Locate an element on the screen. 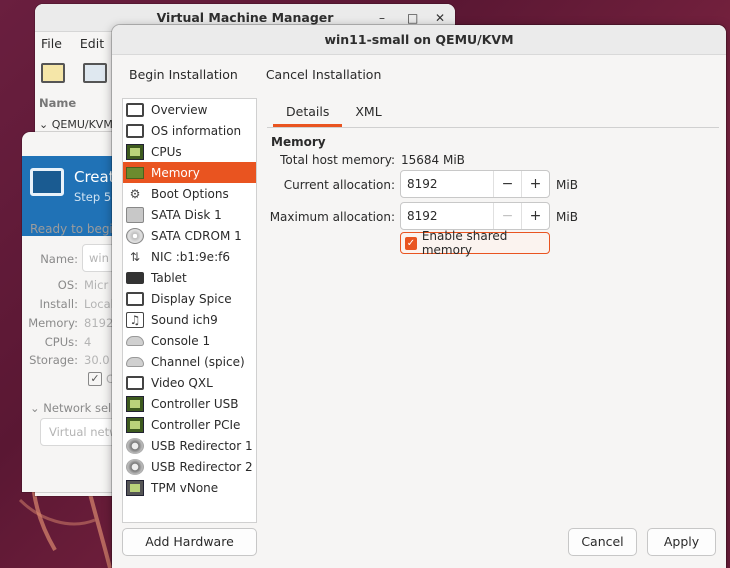  hw-item-label: TPM vNone is located at coordinates (185, 487).